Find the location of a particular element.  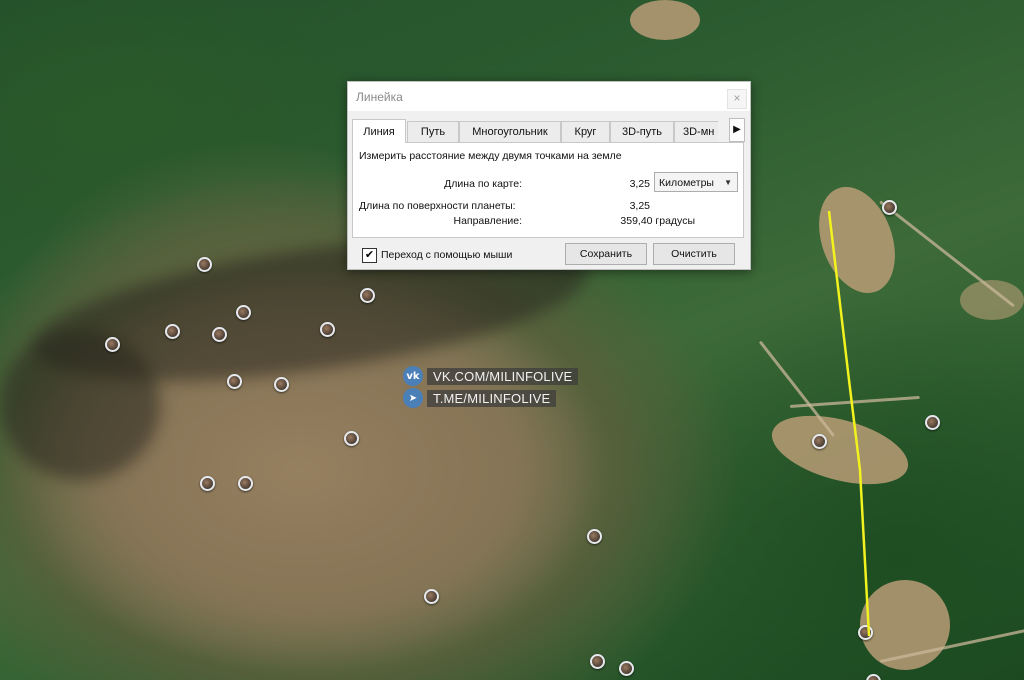

mouse-navigation-checkbox: ✔ is located at coordinates (369, 255).